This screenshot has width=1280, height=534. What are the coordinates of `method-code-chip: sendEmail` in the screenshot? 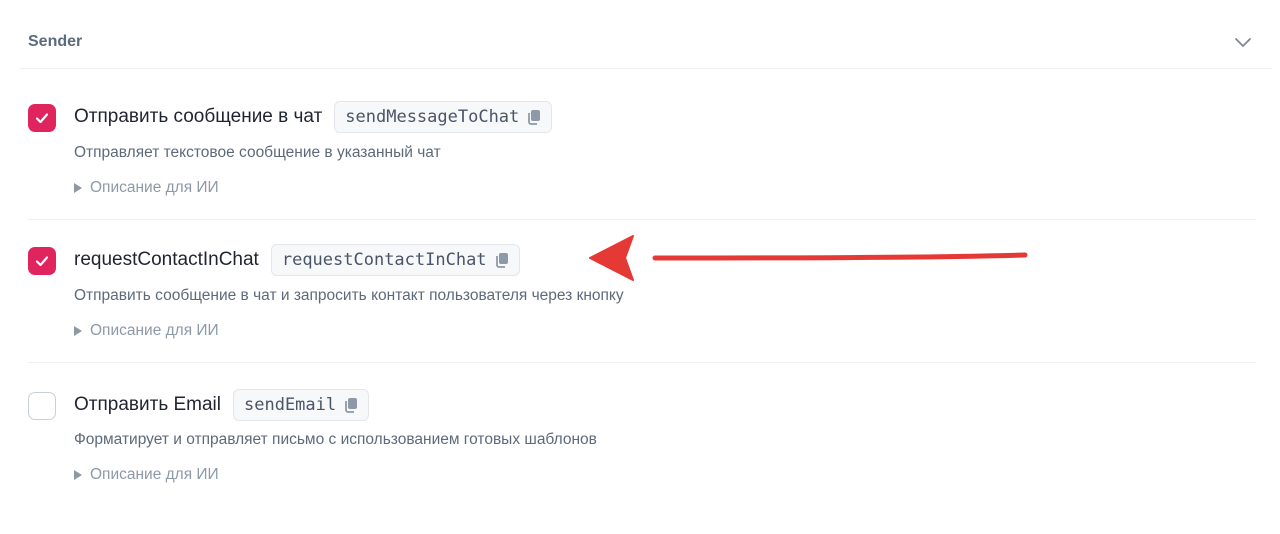 It's located at (301, 405).